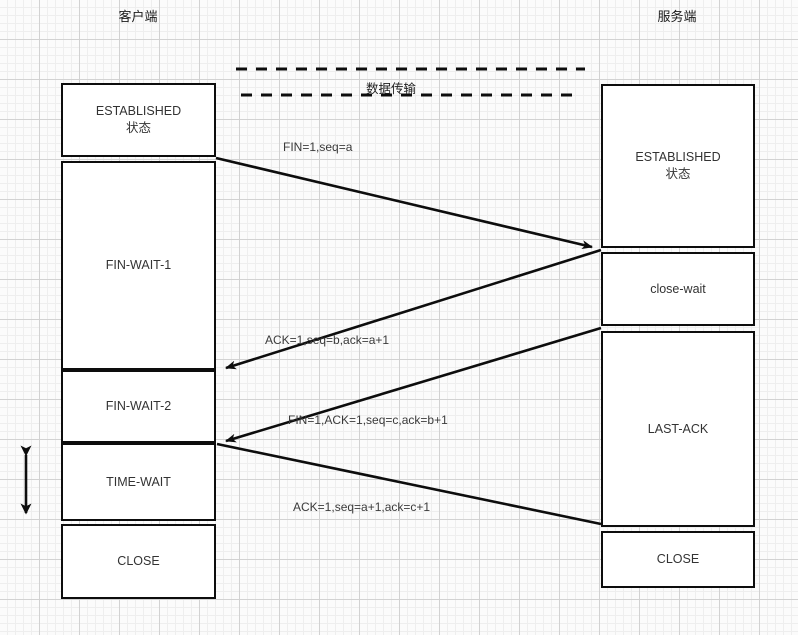  I want to click on server-state-established-label: ESTABLISHED 状态, so click(678, 165).